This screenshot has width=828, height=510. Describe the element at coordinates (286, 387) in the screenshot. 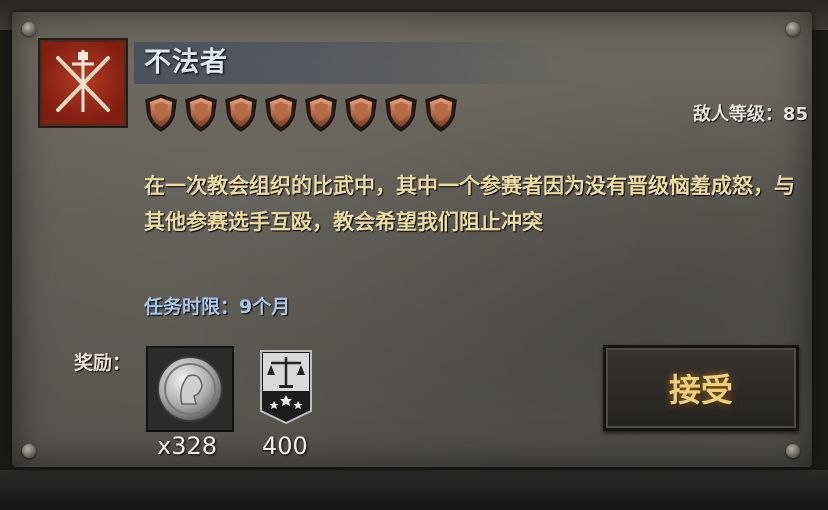

I see `justice-scale-banner-icon` at that location.